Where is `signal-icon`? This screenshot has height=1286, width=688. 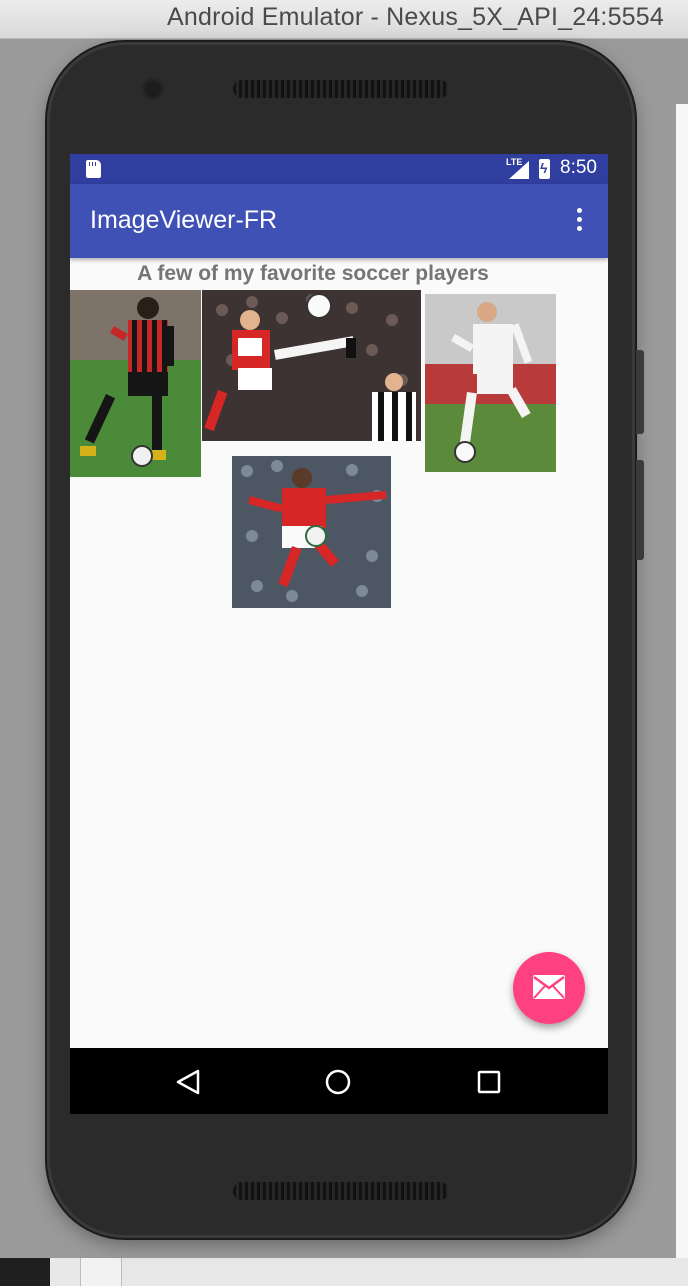
signal-icon is located at coordinates (519, 170).